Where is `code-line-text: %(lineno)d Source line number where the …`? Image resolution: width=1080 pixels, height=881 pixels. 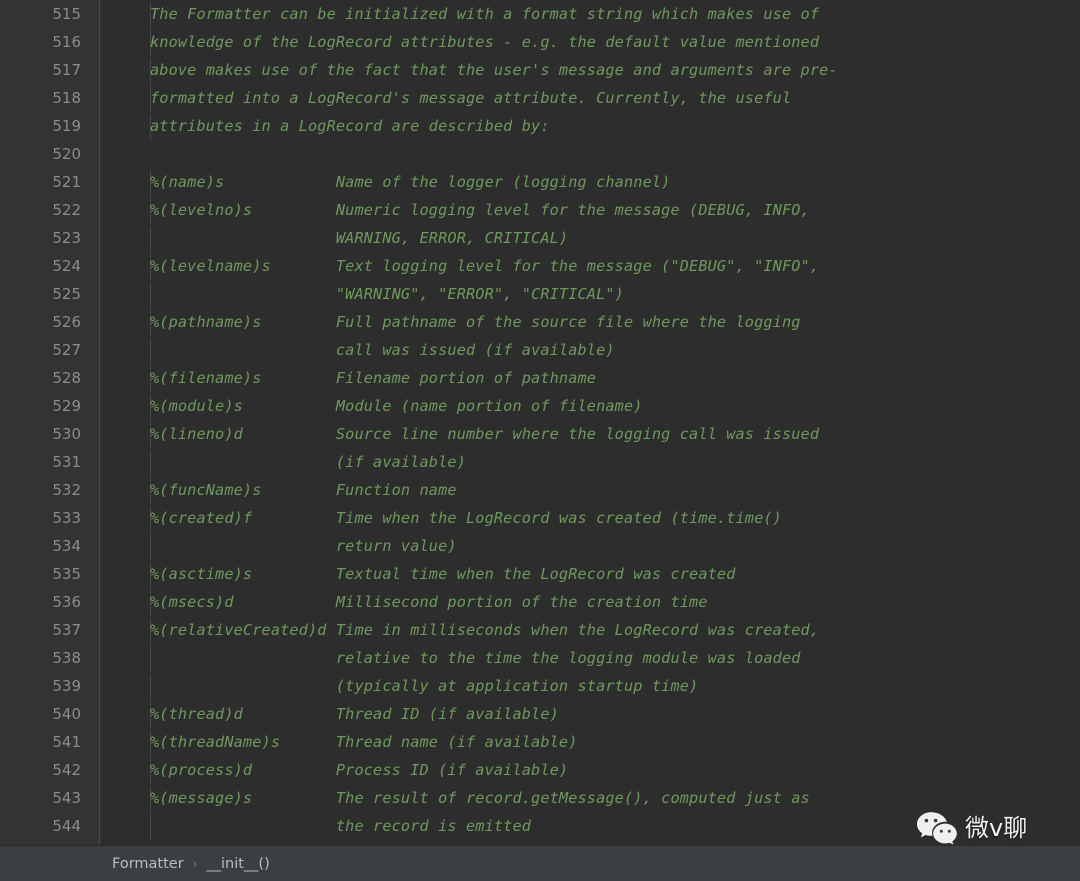 code-line-text: %(lineno)d Source line number where the … is located at coordinates (485, 434).